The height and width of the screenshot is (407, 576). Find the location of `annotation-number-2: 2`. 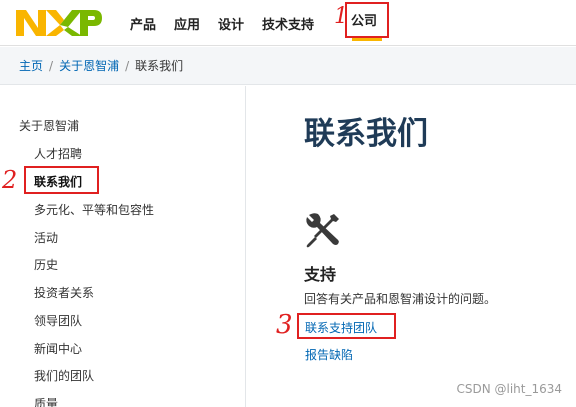

annotation-number-2: 2 is located at coordinates (10, 180).